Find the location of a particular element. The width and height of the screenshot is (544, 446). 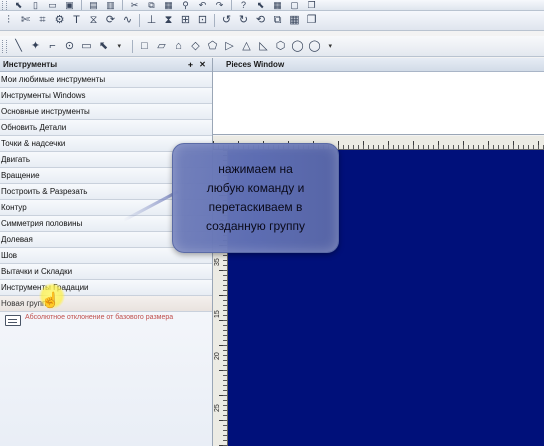

curve-icon: ∿ is located at coordinates (127, 20).